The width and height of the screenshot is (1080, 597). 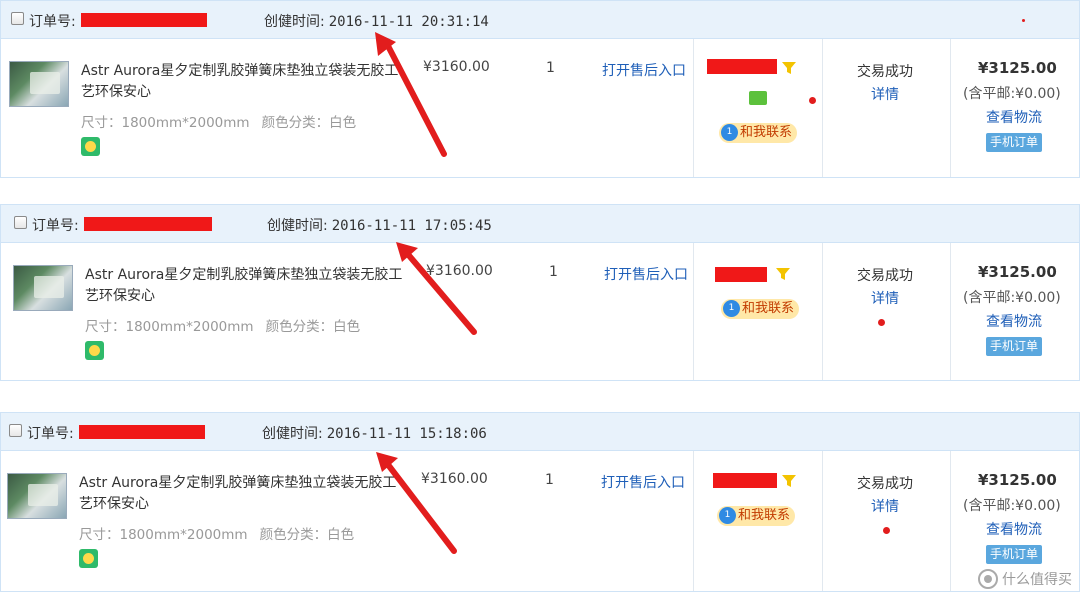 I want to click on watermark-text: 什么值得买, so click(x=1037, y=580).